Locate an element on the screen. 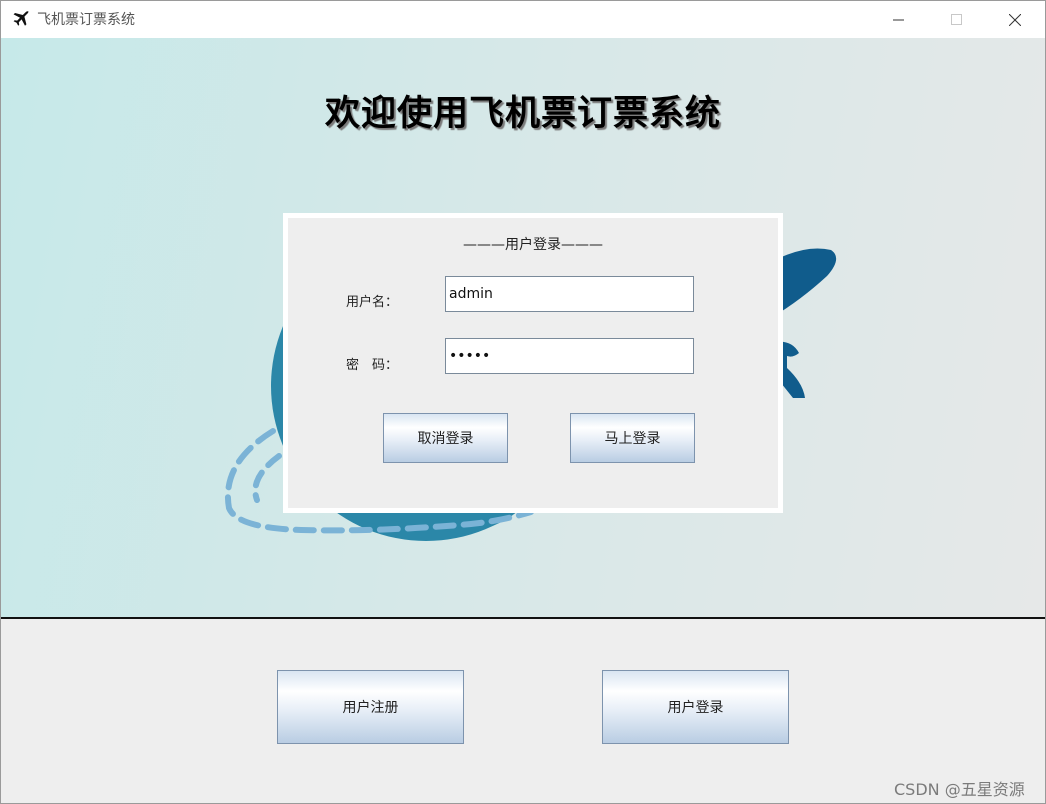 Image resolution: width=1046 pixels, height=804 pixels. section-divider is located at coordinates (523, 618).